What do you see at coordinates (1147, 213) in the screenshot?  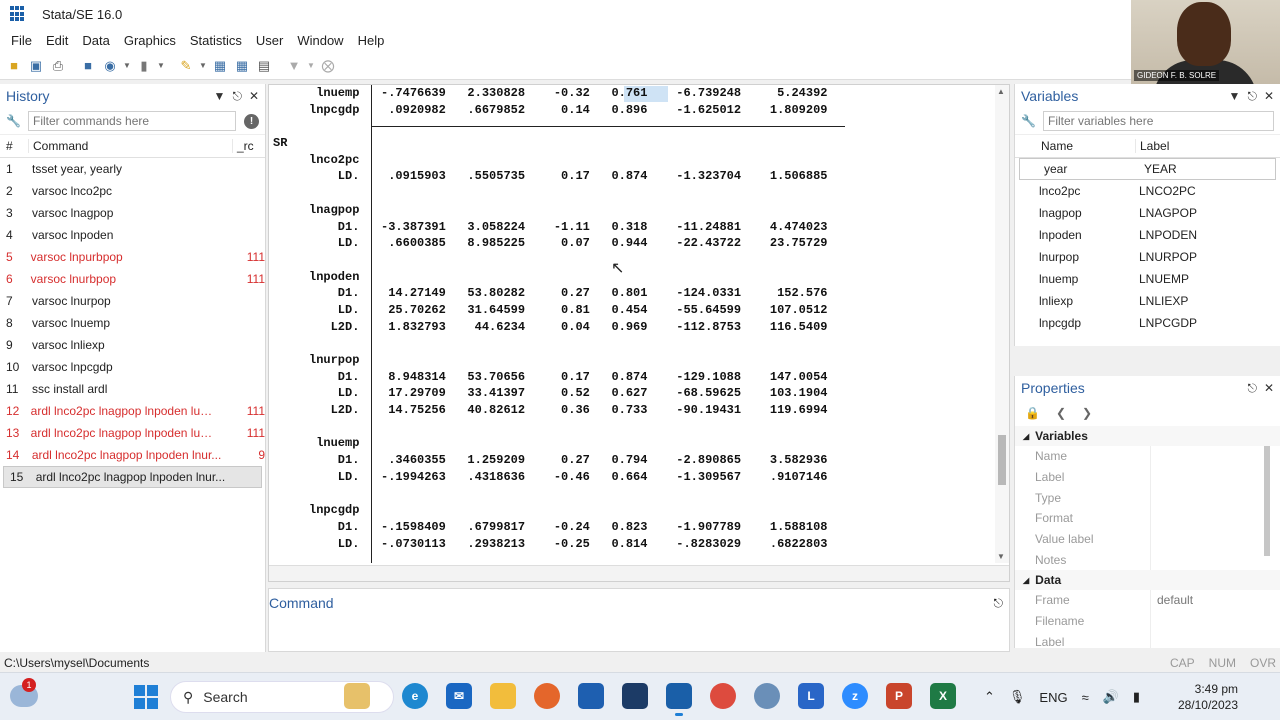 I see `variable-row: lnagpop LNAGPOP` at bounding box center [1147, 213].